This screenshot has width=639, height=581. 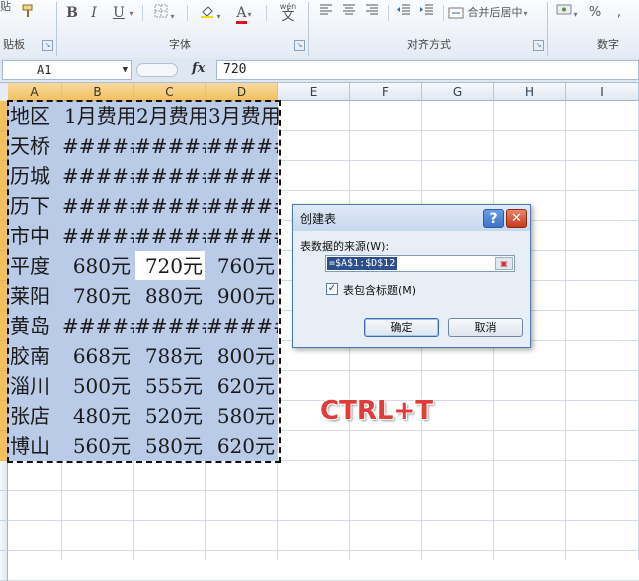 I want to click on clipboard-group-label: 贴板, so click(x=14, y=44).